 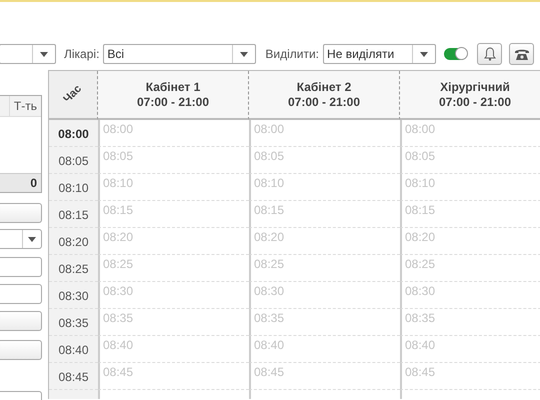 I want to click on time-cell: 08:20, so click(x=73, y=241).